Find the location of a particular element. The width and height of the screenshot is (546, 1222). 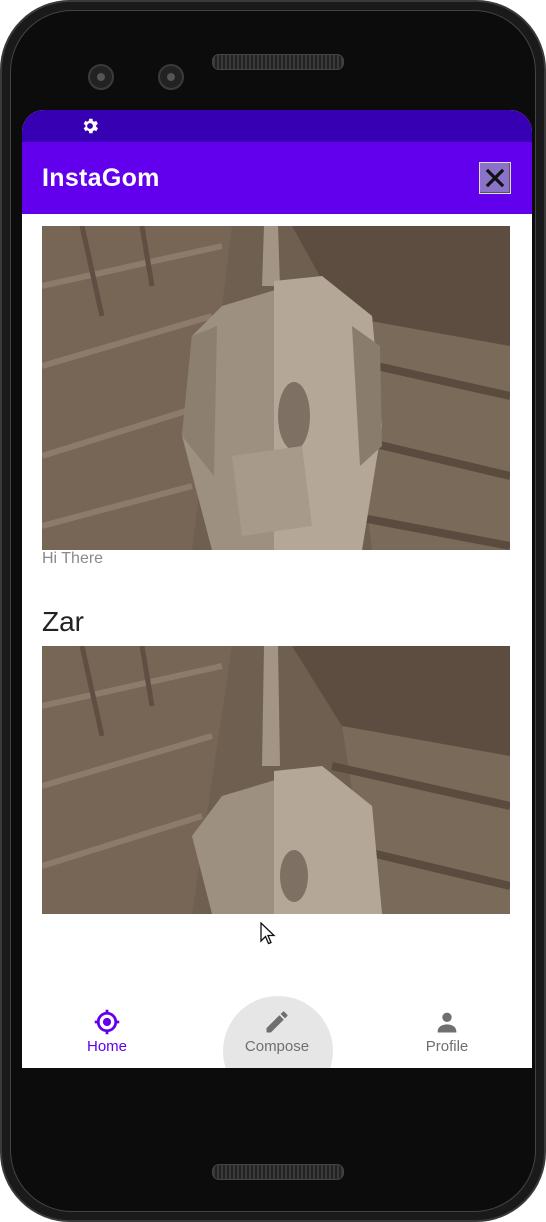

nav-label-profile: Profile is located at coordinates (447, 1046).